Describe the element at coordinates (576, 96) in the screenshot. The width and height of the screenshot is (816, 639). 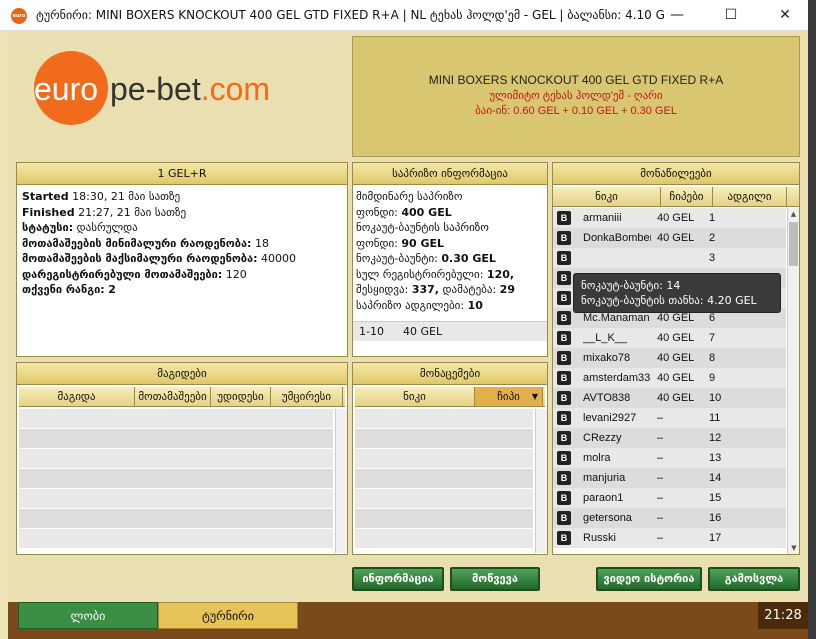
I see `tournament-game: ულიმიტო ტეხას ჰოლდ'ემ - ღარი` at that location.